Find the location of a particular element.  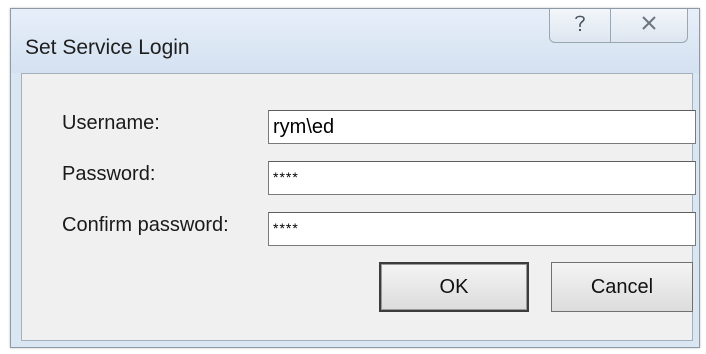

close-button is located at coordinates (649, 26).